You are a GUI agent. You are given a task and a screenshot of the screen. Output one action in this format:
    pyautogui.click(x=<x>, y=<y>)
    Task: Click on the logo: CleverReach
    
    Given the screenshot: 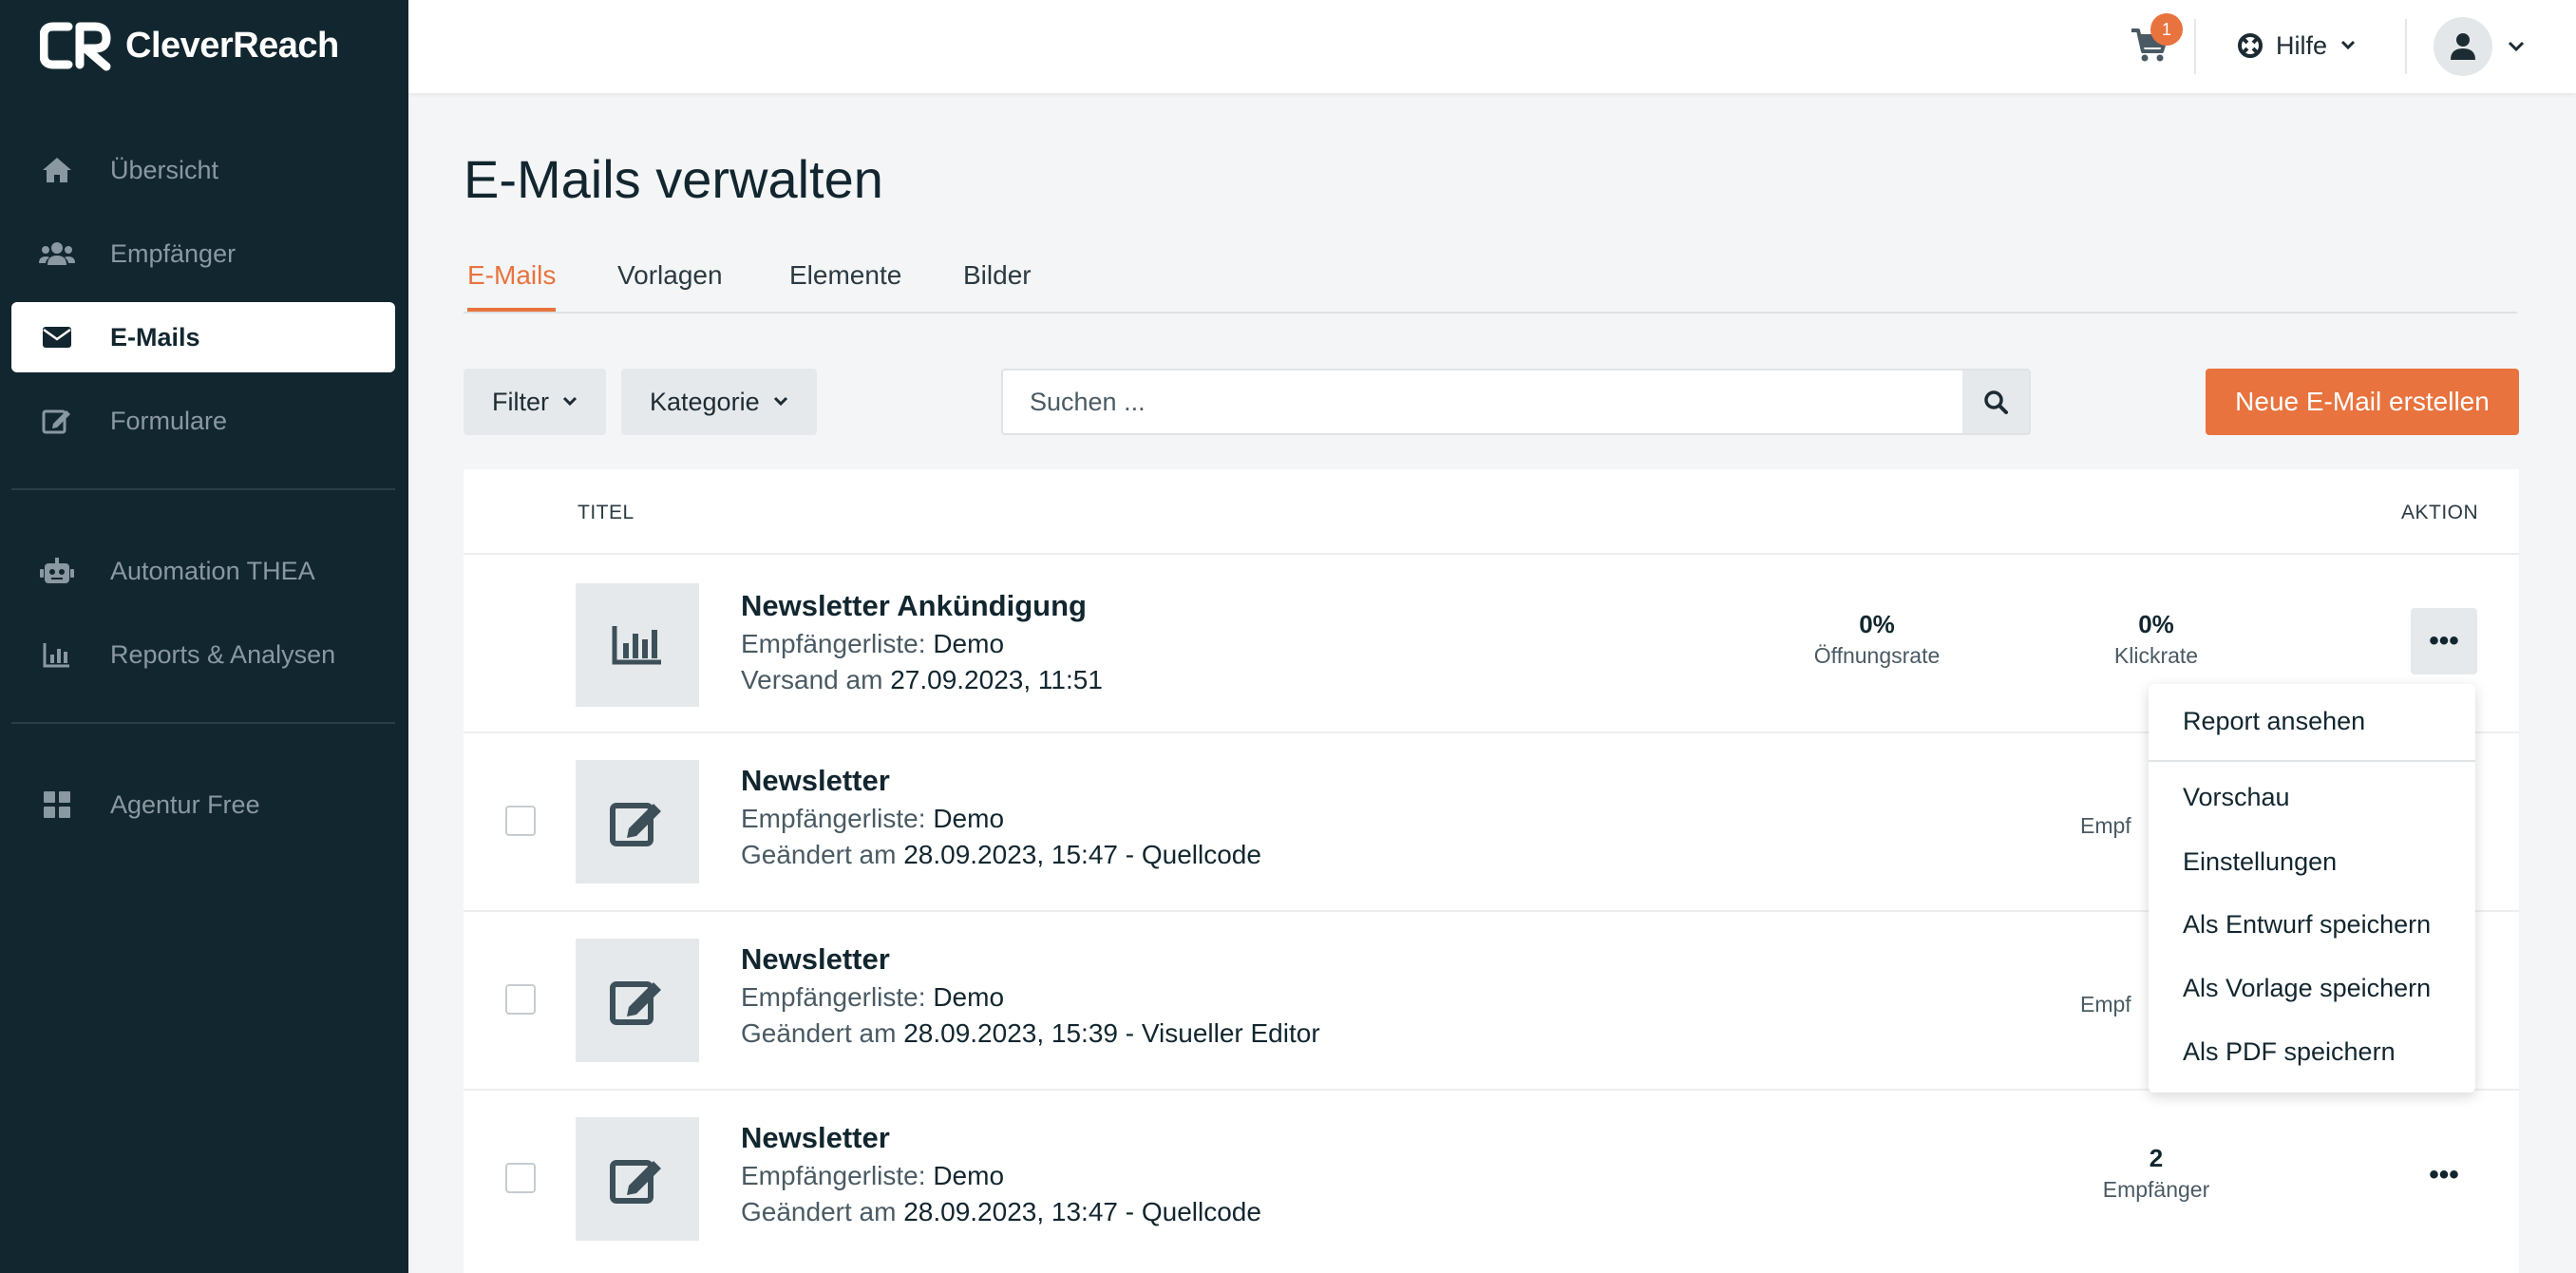 What is the action you would take?
    pyautogui.click(x=189, y=45)
    